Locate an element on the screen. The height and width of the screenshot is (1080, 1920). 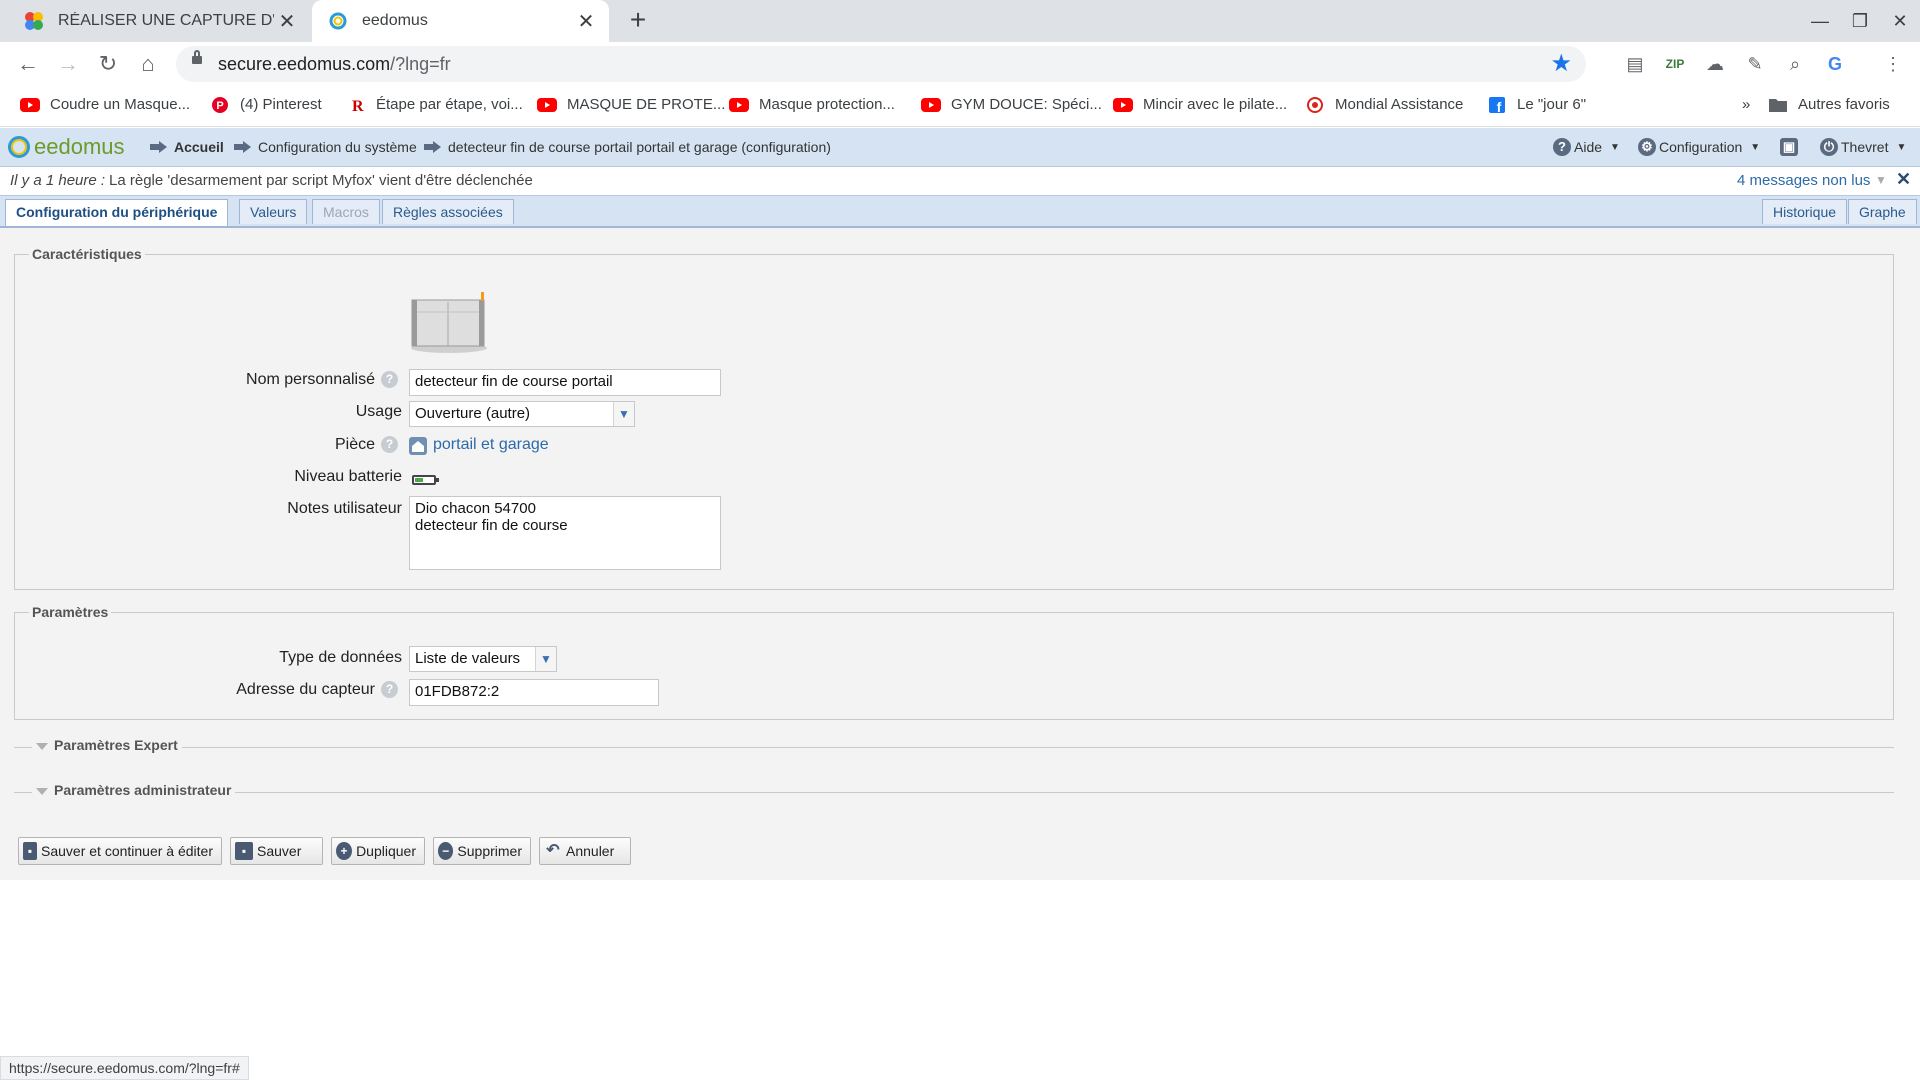
browser-menu-icon: ⋮ is located at coordinates (1893, 64).